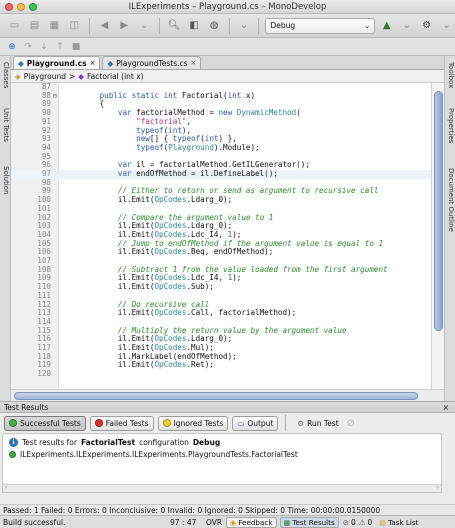 Image resolution: width=455 pixels, height=528 pixels. I want to click on code-token: factorialMethod =, so click(175, 113).